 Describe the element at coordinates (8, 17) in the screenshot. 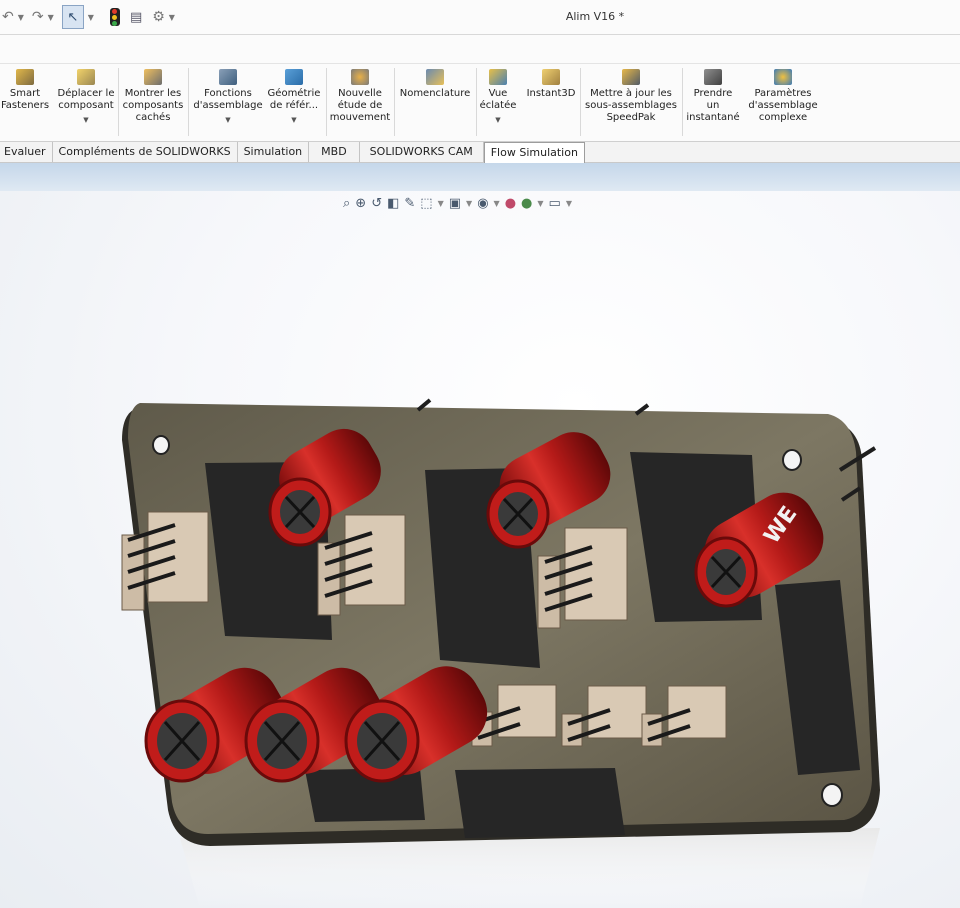

I see `undo-icon: ↶` at that location.